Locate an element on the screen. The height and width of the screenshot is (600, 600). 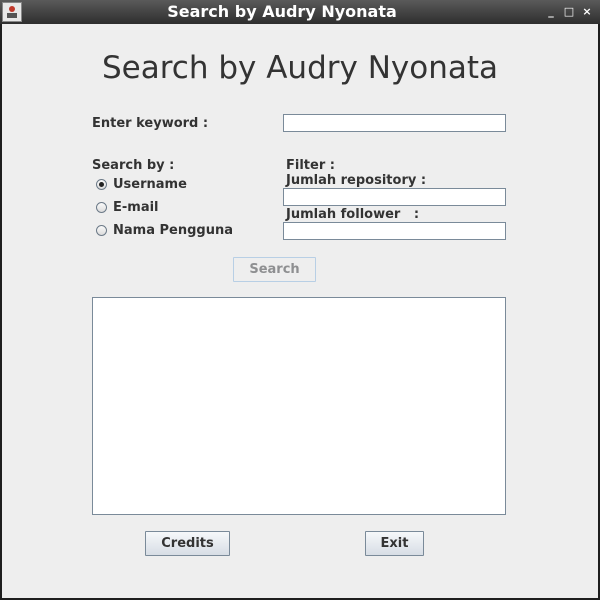
close-icon: × is located at coordinates (587, 12).